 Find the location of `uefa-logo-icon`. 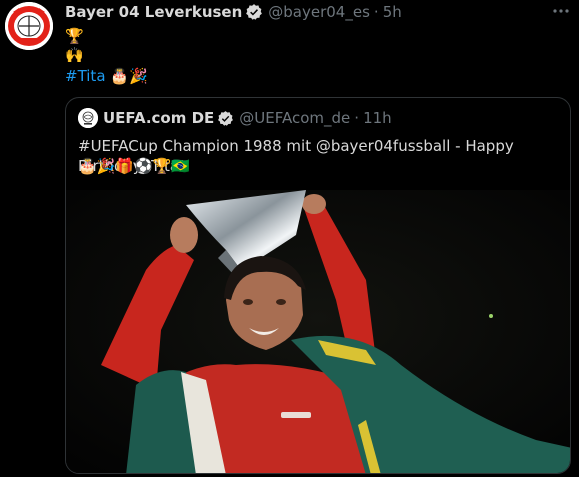

uefa-logo-icon is located at coordinates (88, 118).